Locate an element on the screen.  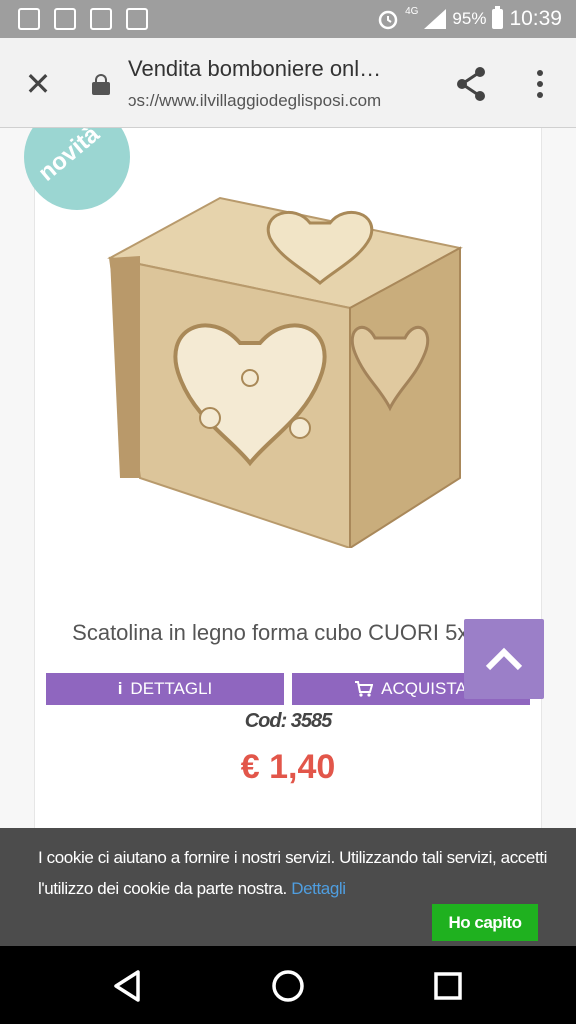
cookie-accept-button: Ho capito is located at coordinates (485, 922).